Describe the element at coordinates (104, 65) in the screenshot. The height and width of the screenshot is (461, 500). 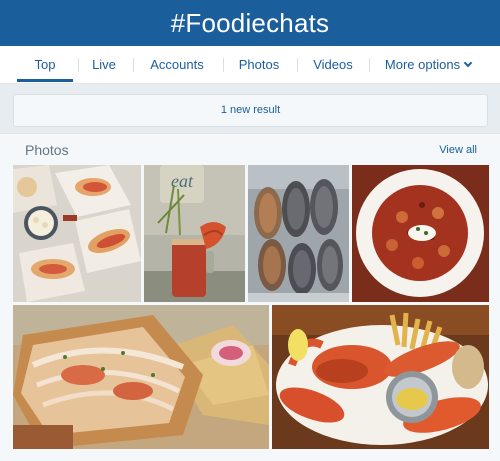
I see `tab-live: Live` at that location.